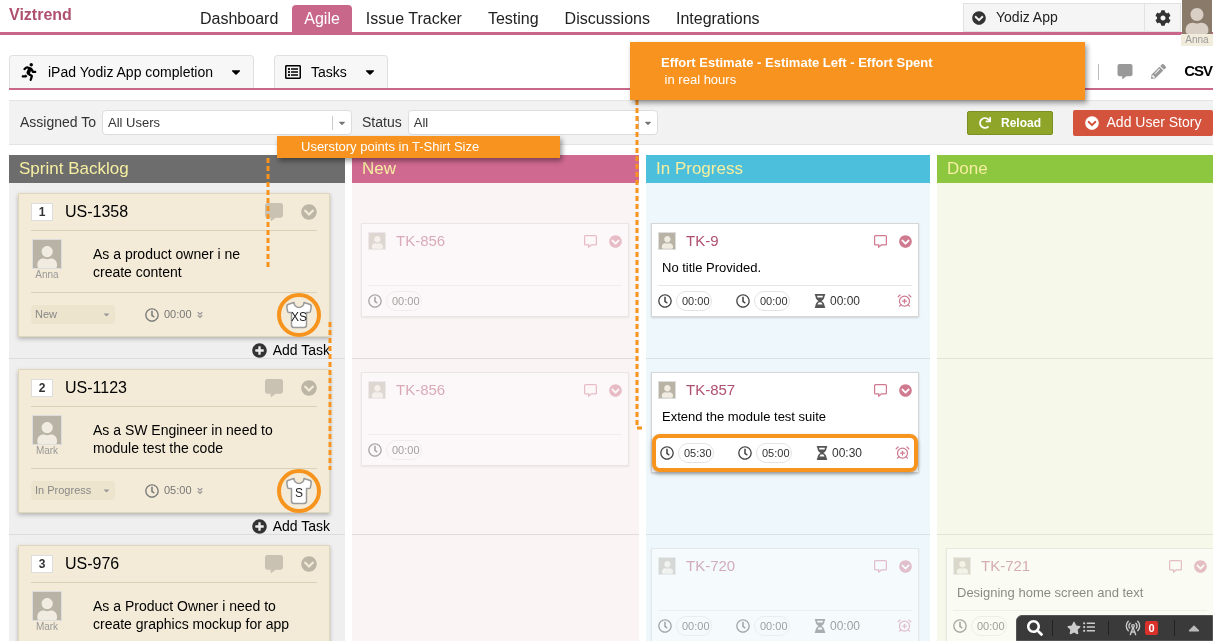  Describe the element at coordinates (382, 122) in the screenshot. I see `filter-label: Status` at that location.